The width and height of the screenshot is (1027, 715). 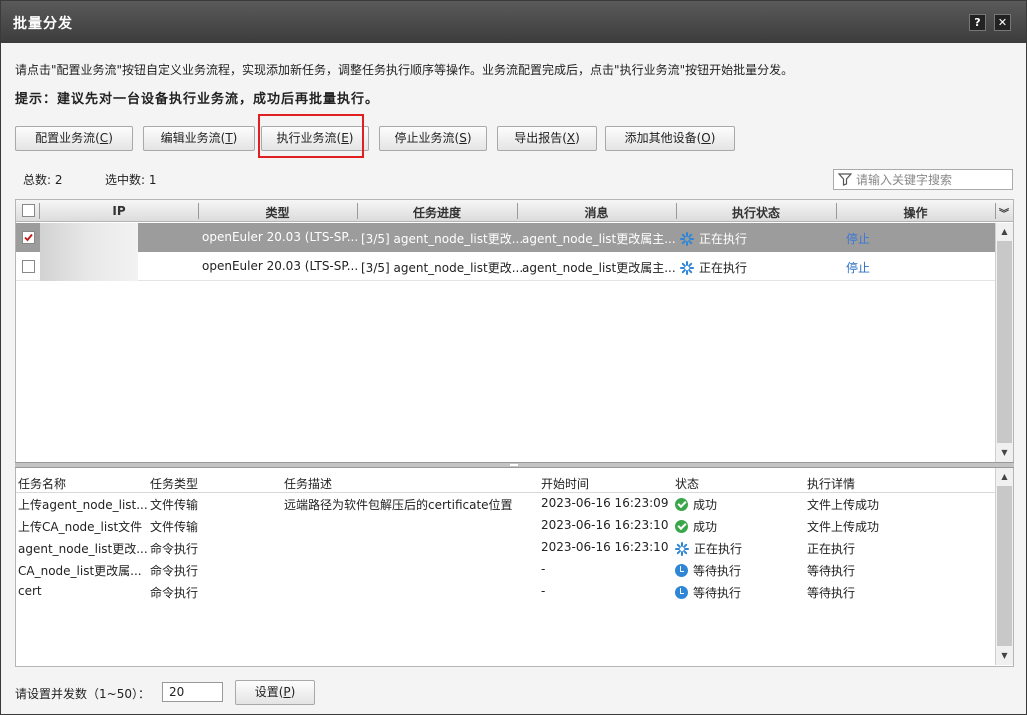 I want to click on filter-icon, so click(x=845, y=179).